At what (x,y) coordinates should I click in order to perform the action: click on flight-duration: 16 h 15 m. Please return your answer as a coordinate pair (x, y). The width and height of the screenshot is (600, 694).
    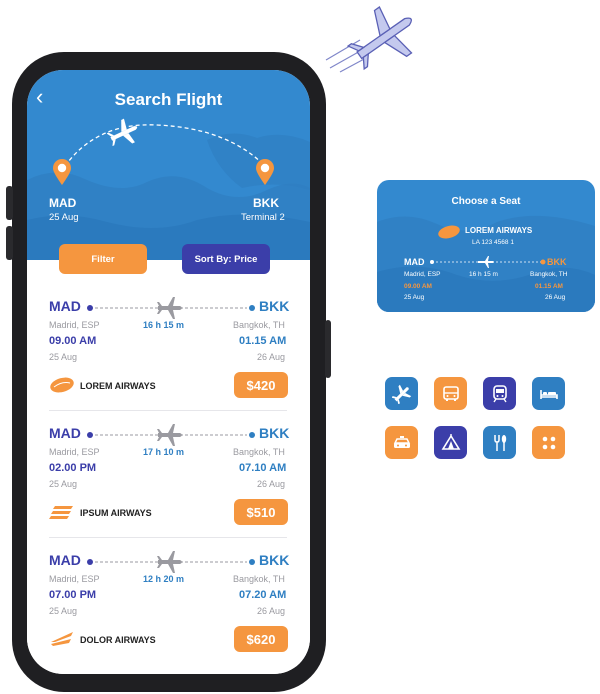
    Looking at the image, I should click on (164, 325).